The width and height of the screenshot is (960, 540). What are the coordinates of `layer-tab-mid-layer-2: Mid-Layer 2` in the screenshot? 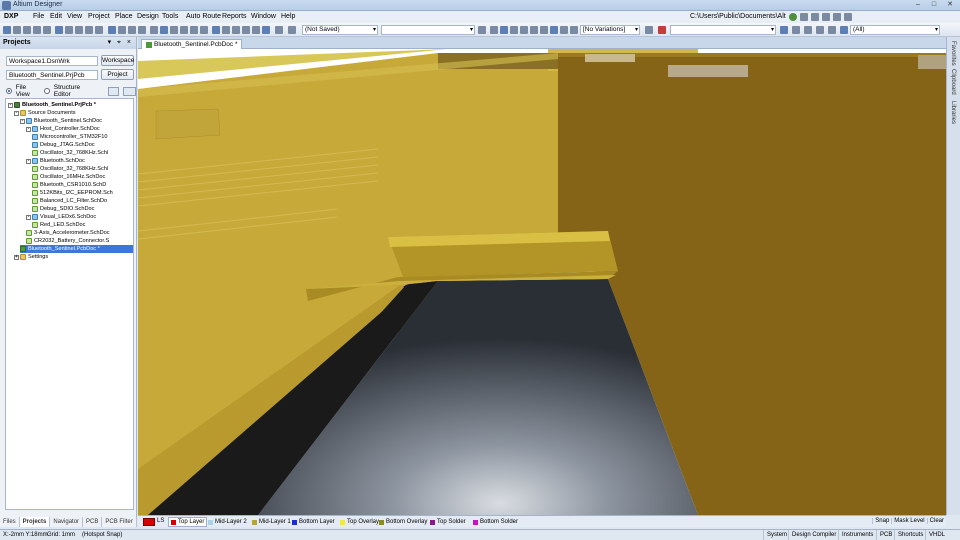 It's located at (227, 522).